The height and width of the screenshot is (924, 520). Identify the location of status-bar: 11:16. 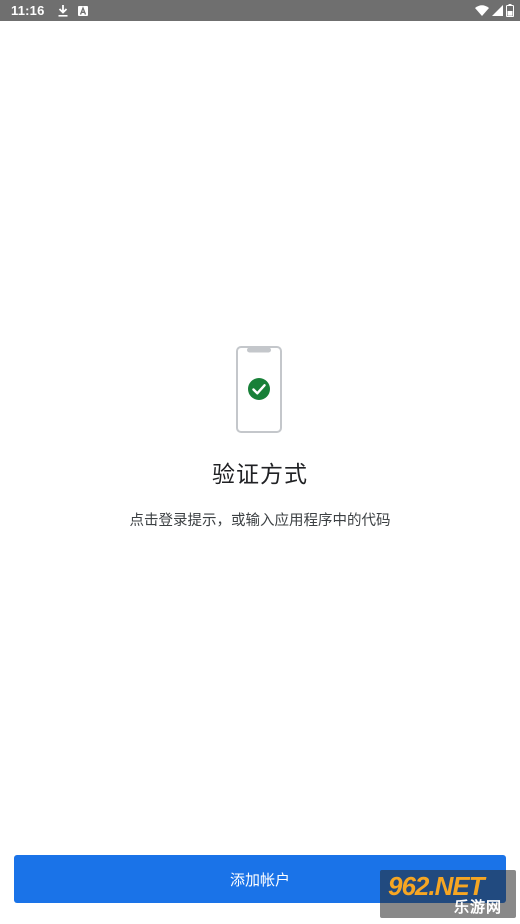
(260, 10).